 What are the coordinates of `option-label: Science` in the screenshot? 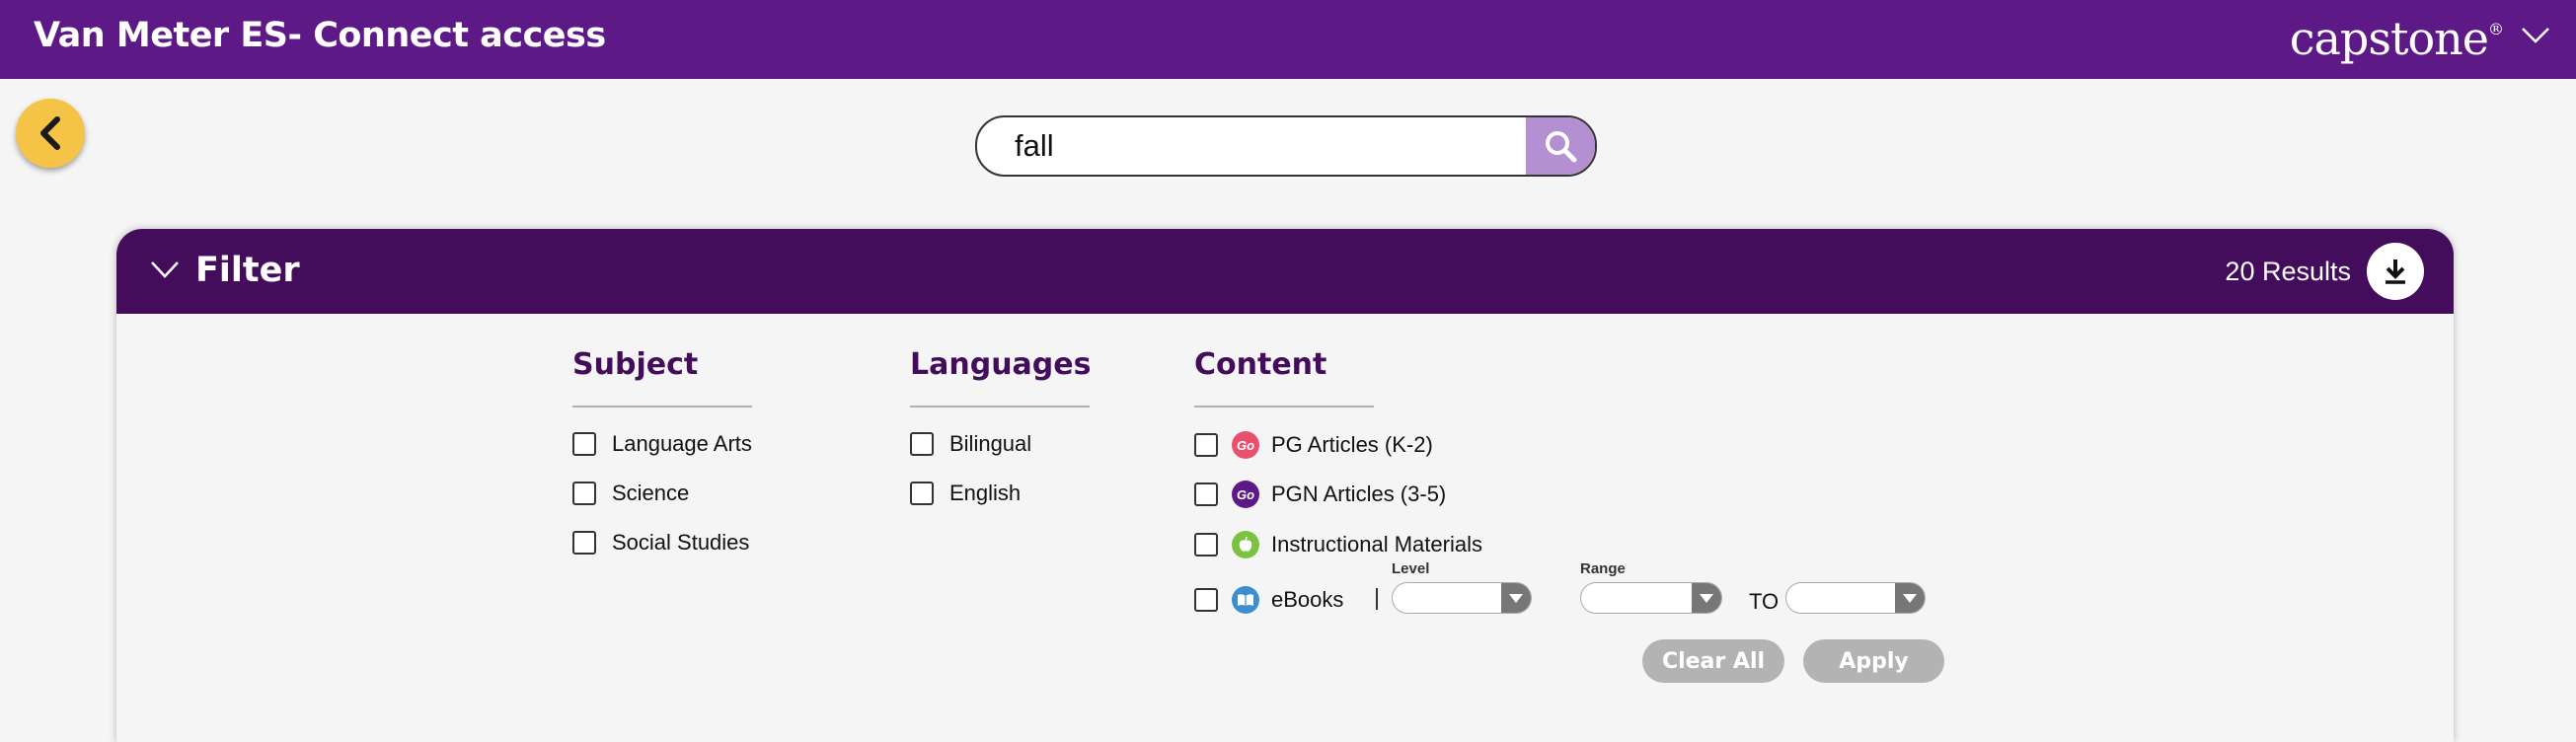 It's located at (651, 493).